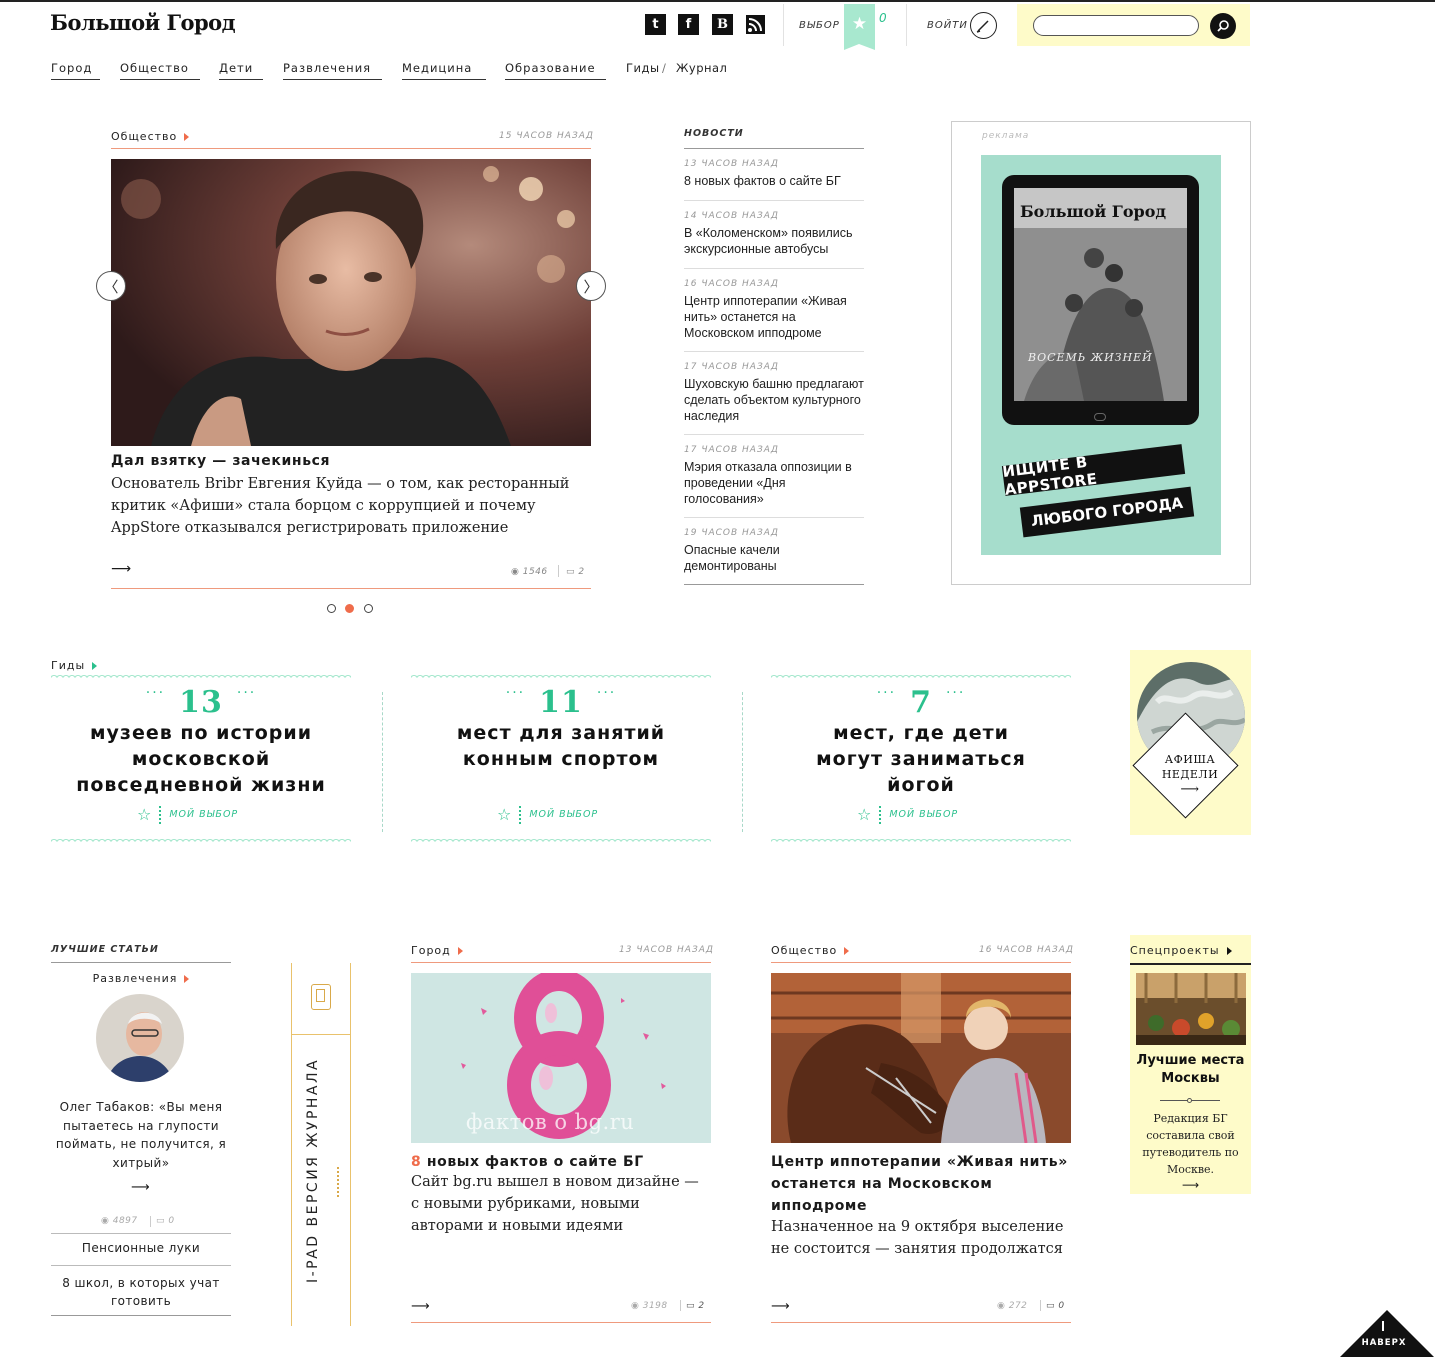 Image resolution: width=1435 pixels, height=1363 pixels. Describe the element at coordinates (140, 1038) in the screenshot. I see `author-photo` at that location.